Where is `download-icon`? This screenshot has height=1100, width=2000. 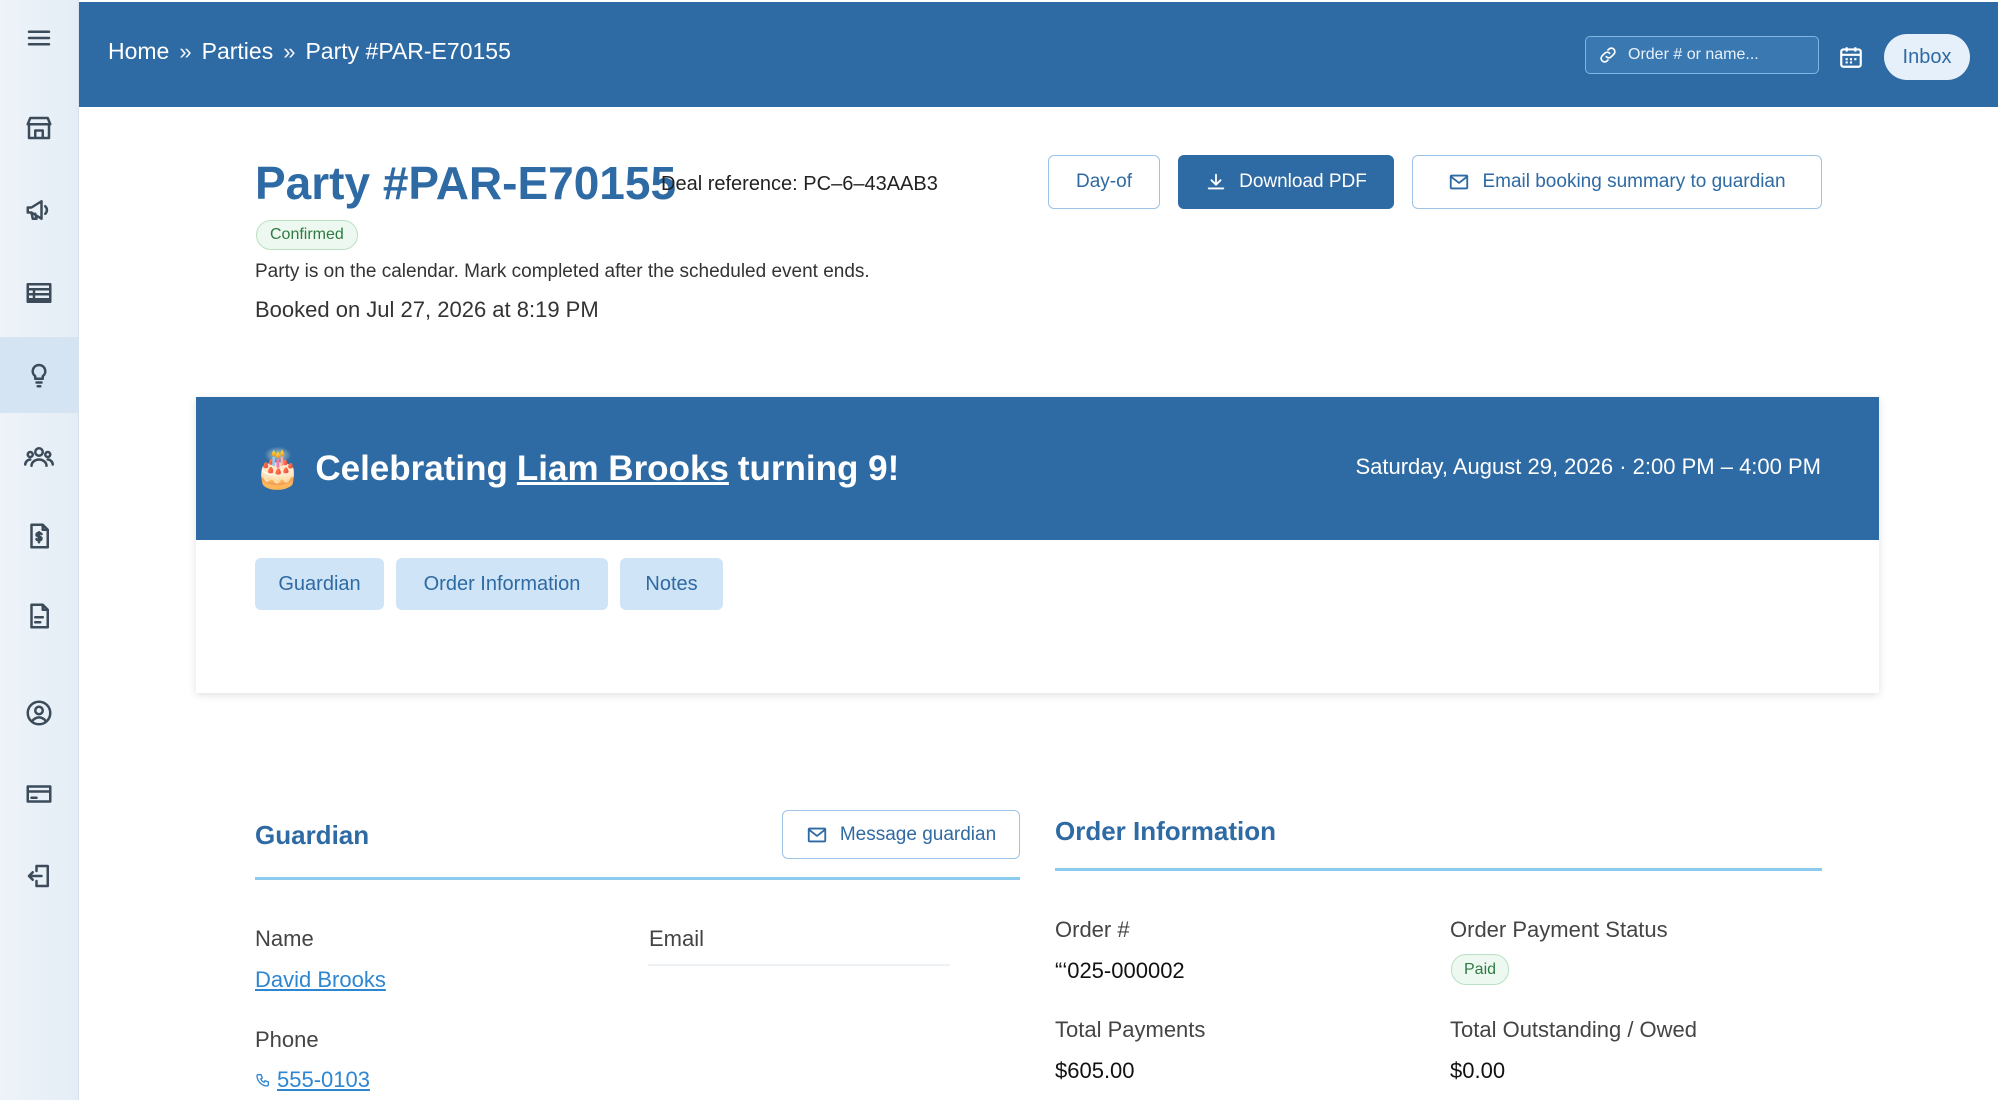
download-icon is located at coordinates (1216, 181).